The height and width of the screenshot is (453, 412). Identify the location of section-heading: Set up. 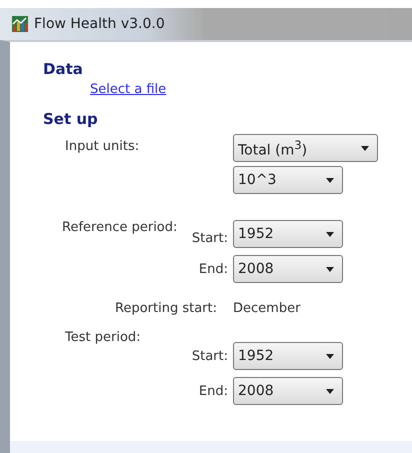
(71, 119).